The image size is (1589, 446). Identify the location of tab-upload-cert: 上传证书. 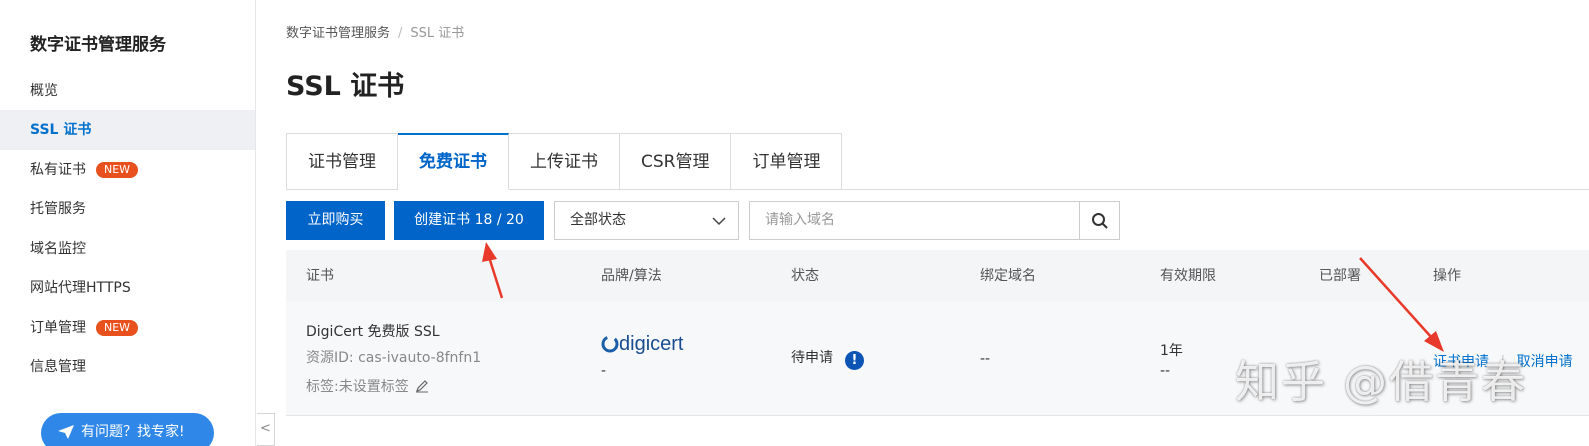
(564, 161).